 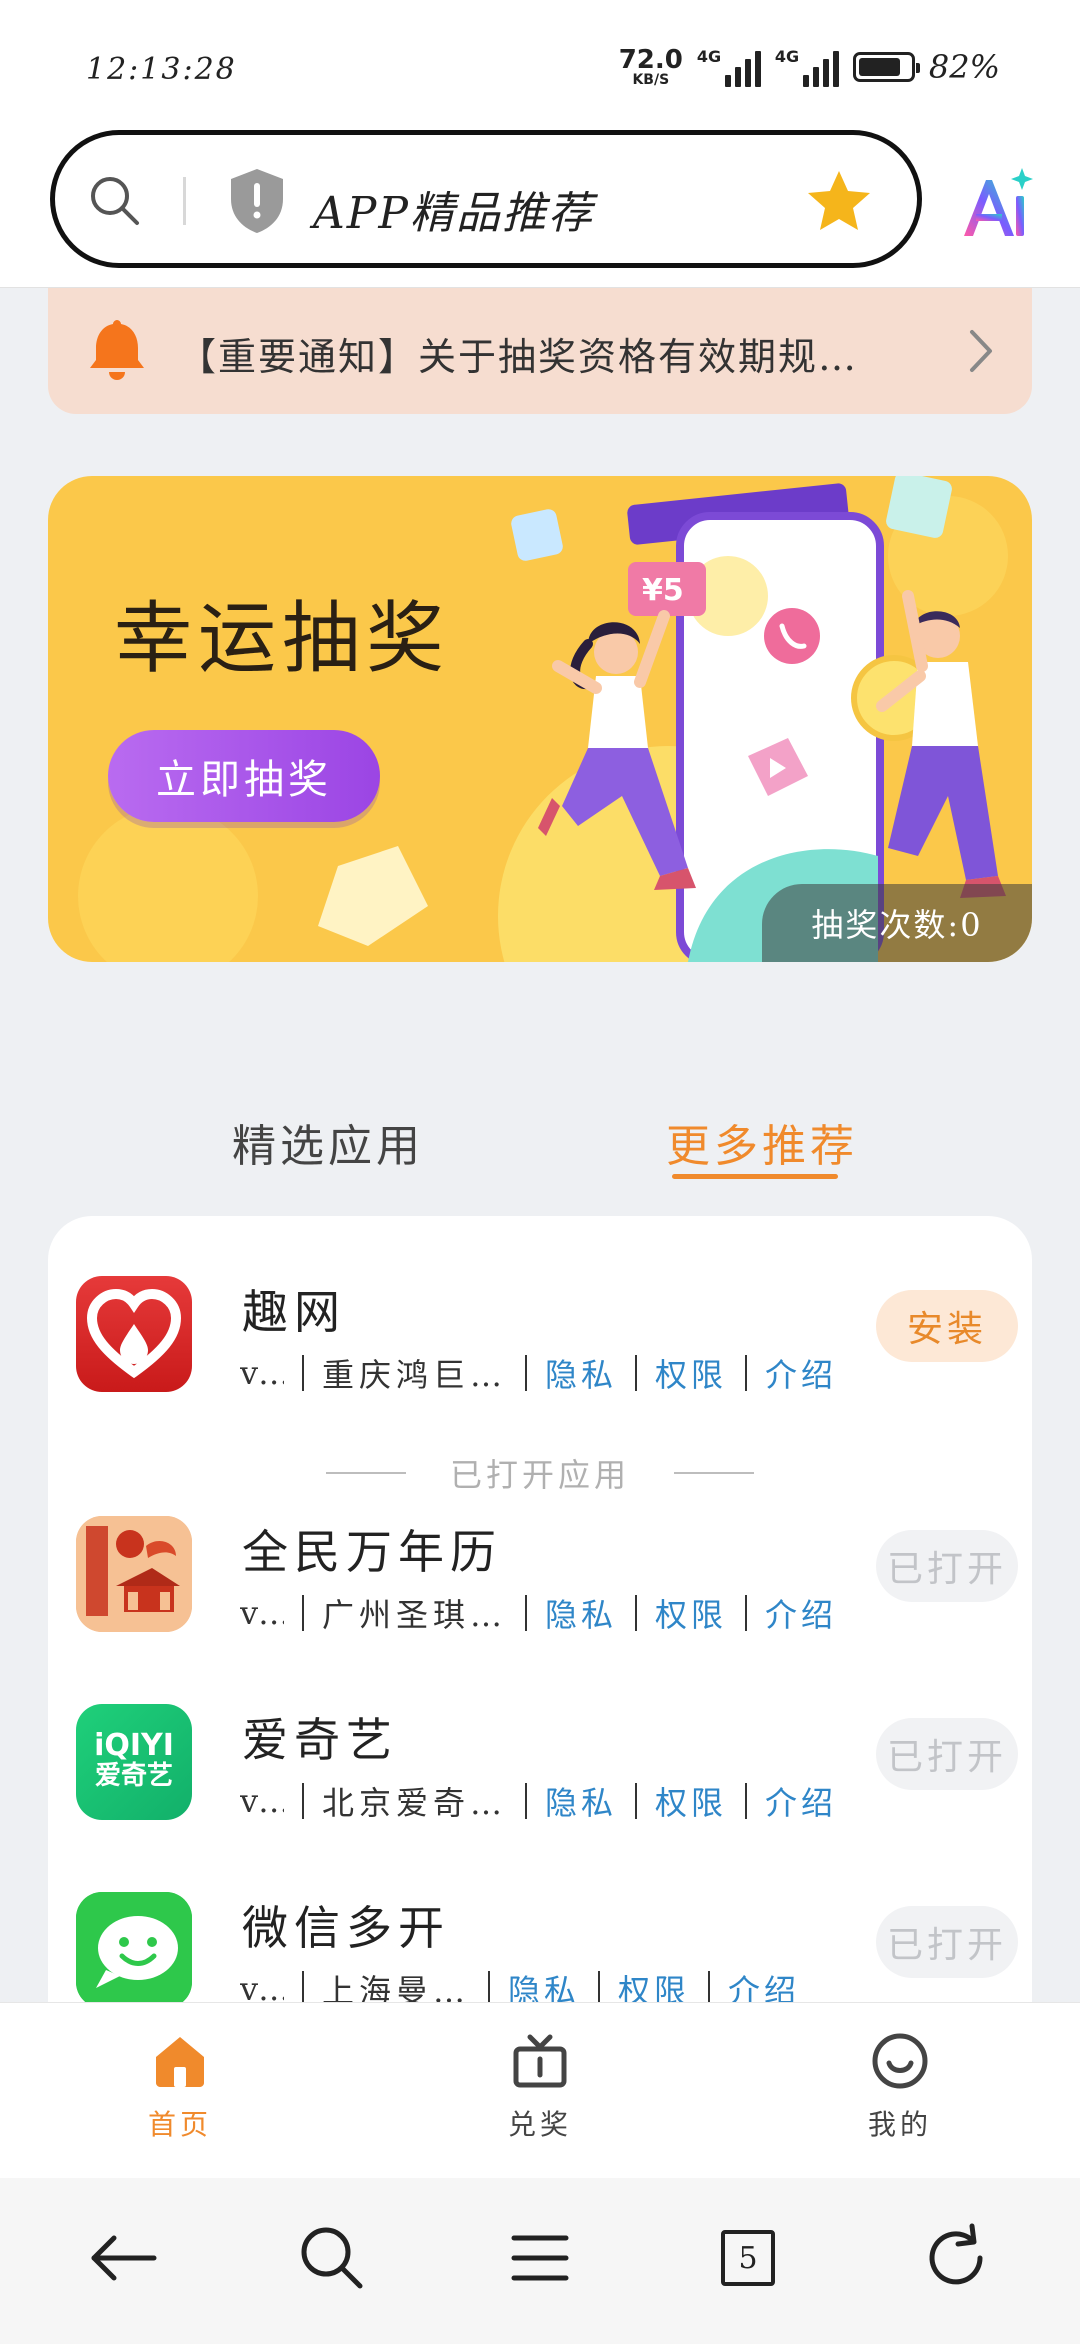 What do you see at coordinates (899, 2124) in the screenshot?
I see `nav-mine-label: 我的` at bounding box center [899, 2124].